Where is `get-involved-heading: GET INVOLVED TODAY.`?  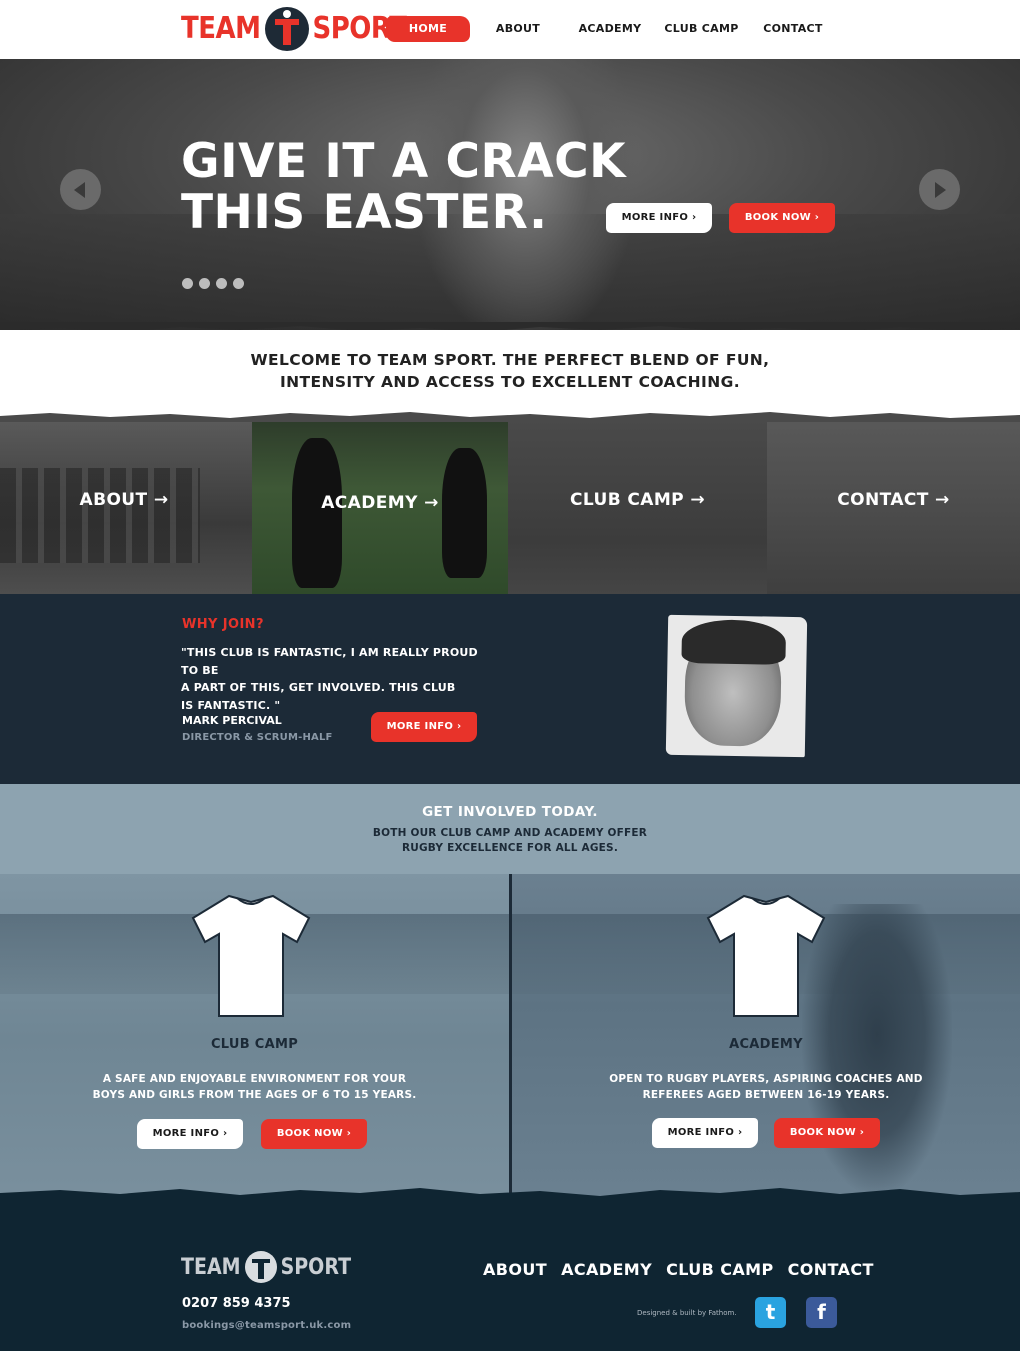 get-involved-heading: GET INVOLVED TODAY. is located at coordinates (510, 812).